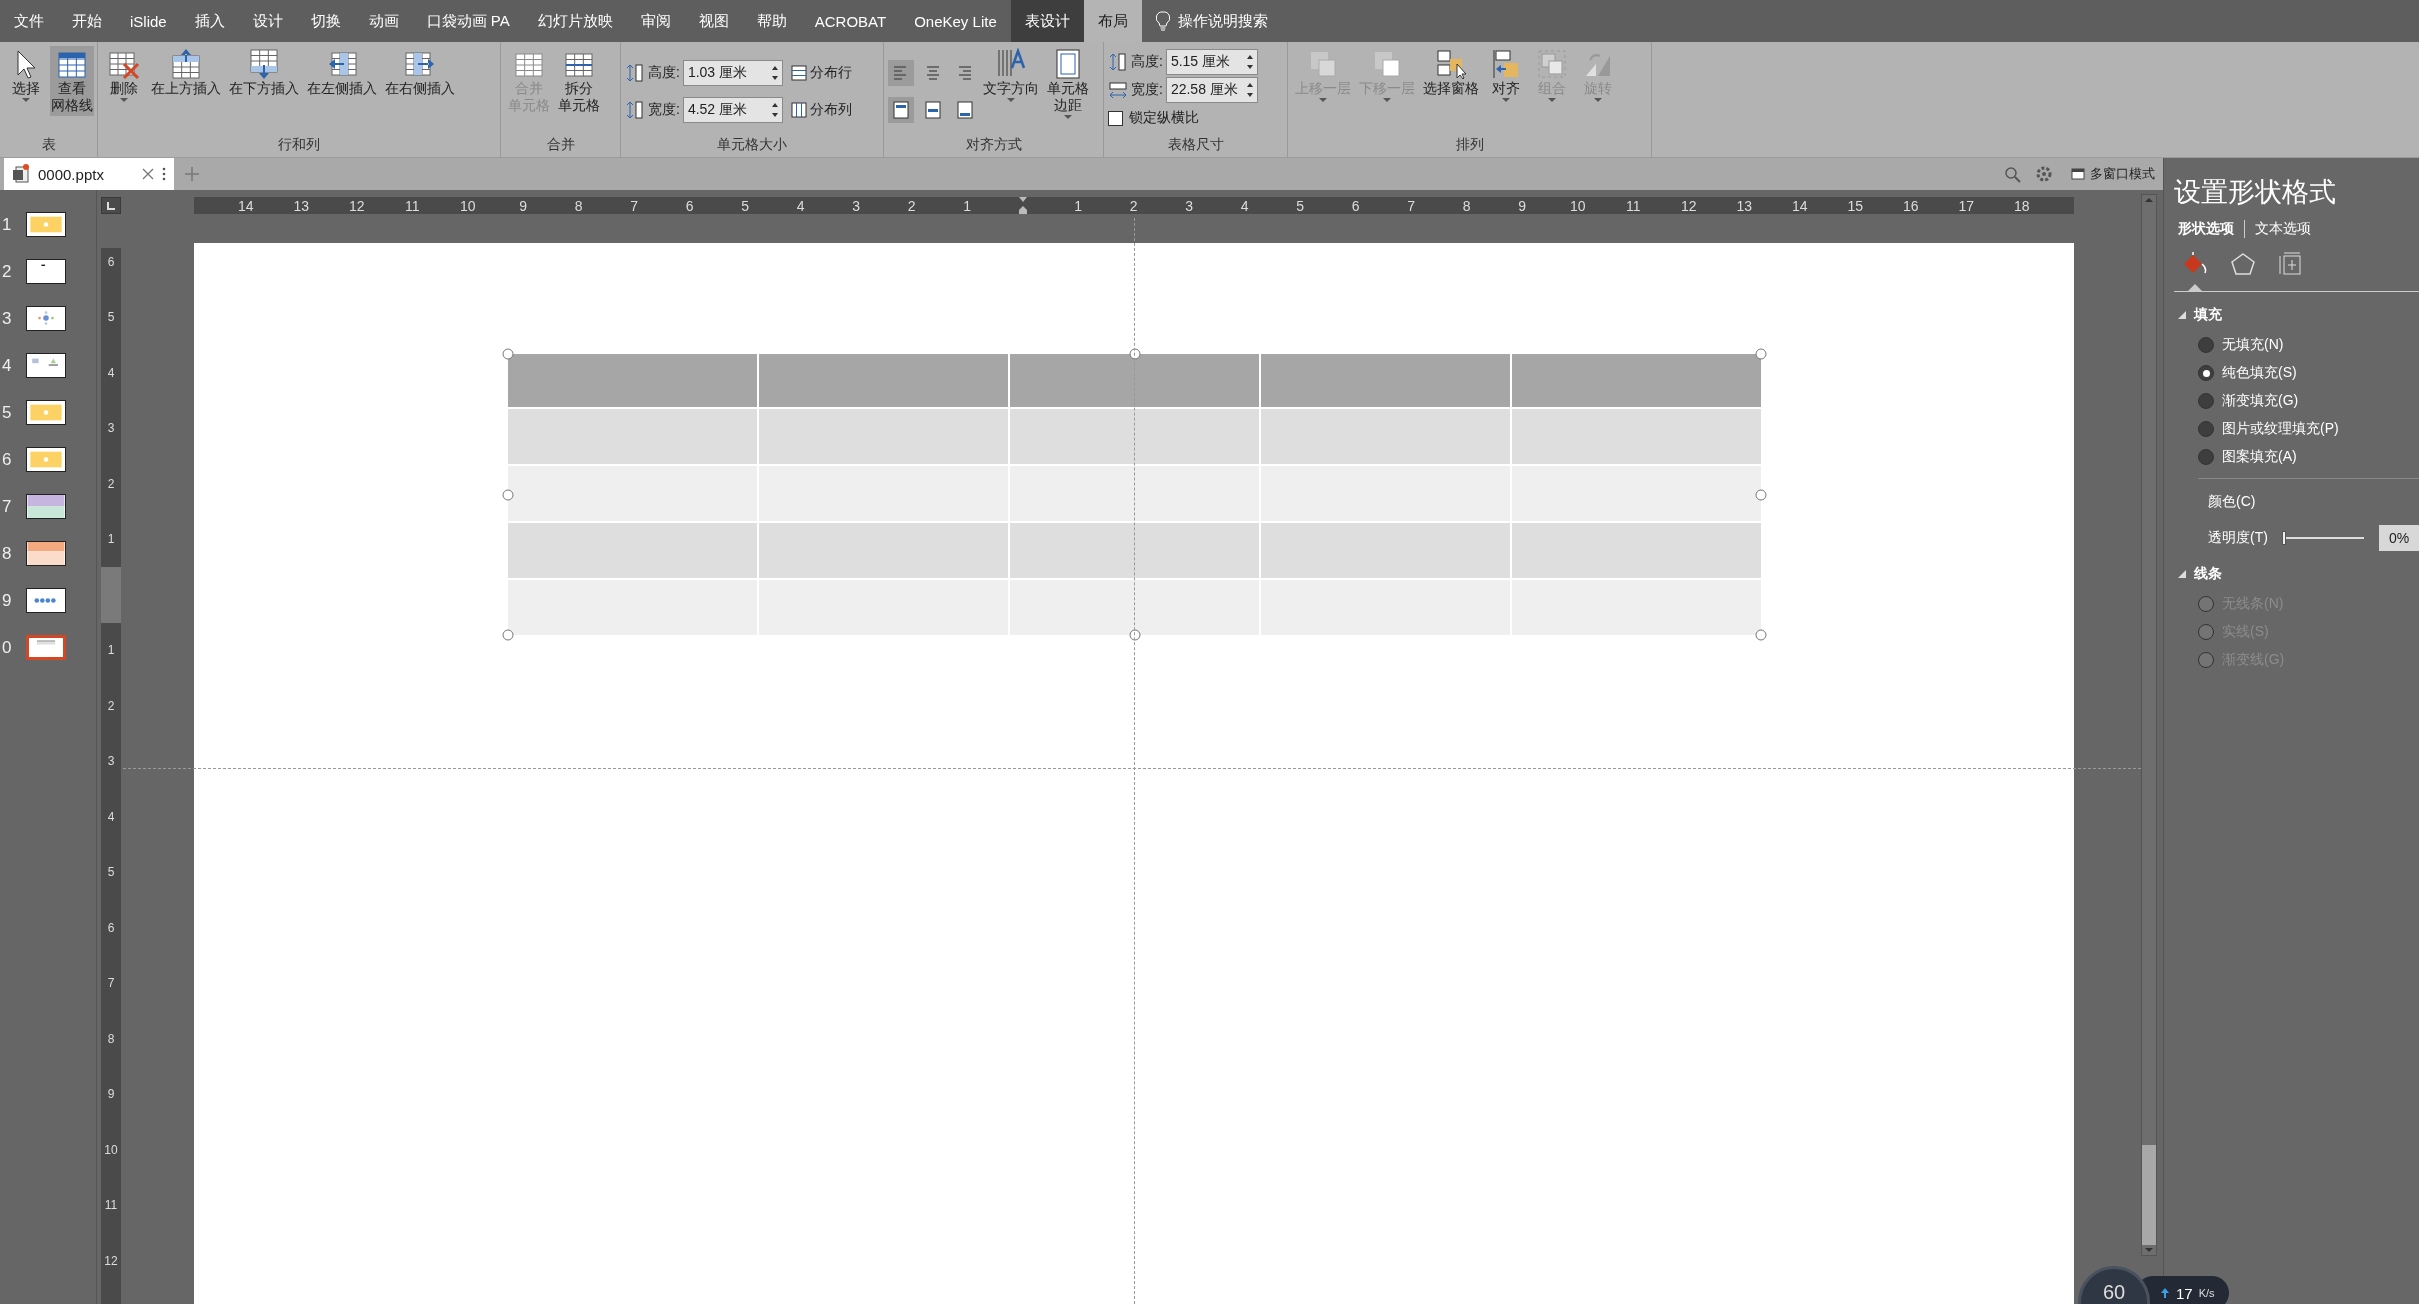 The height and width of the screenshot is (1304, 2419). What do you see at coordinates (1047, 21) in the screenshot?
I see `menu-tab: 表设计` at bounding box center [1047, 21].